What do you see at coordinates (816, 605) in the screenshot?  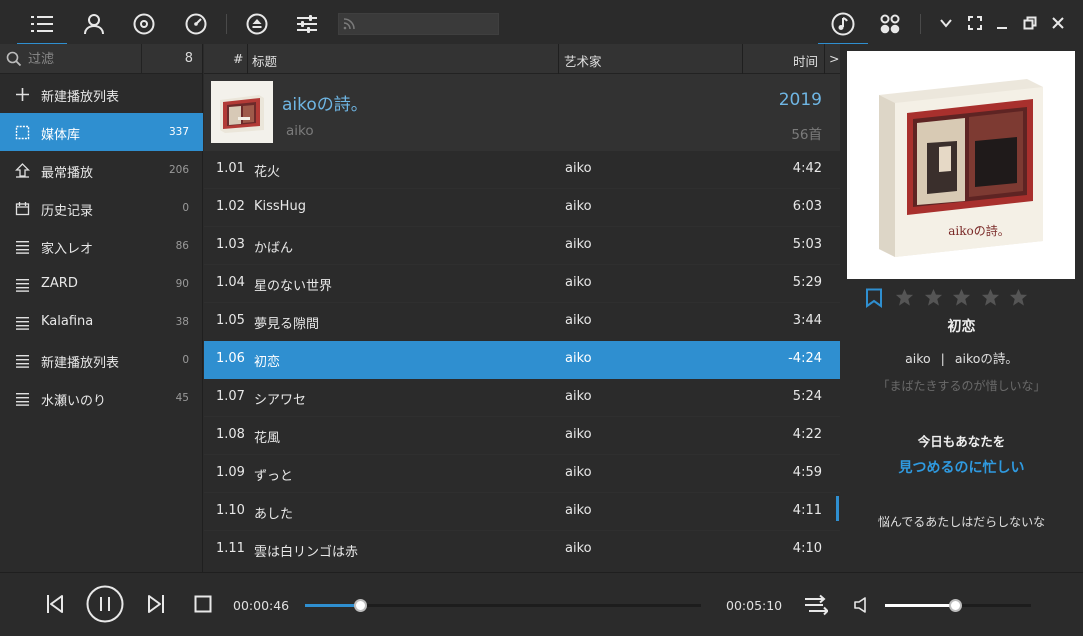 I see `playback-order-button` at bounding box center [816, 605].